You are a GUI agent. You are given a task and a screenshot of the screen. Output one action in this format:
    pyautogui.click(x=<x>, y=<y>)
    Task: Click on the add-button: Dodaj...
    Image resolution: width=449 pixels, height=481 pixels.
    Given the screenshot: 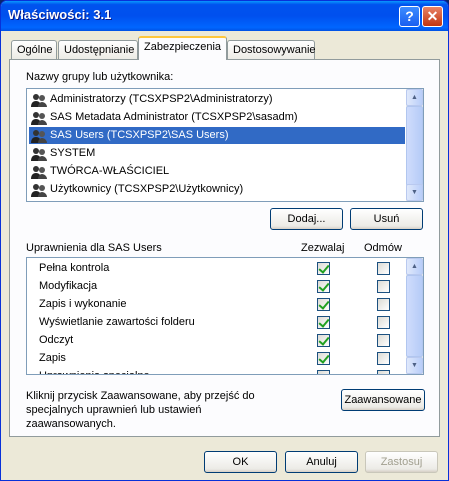 What is the action you would take?
    pyautogui.click(x=306, y=219)
    